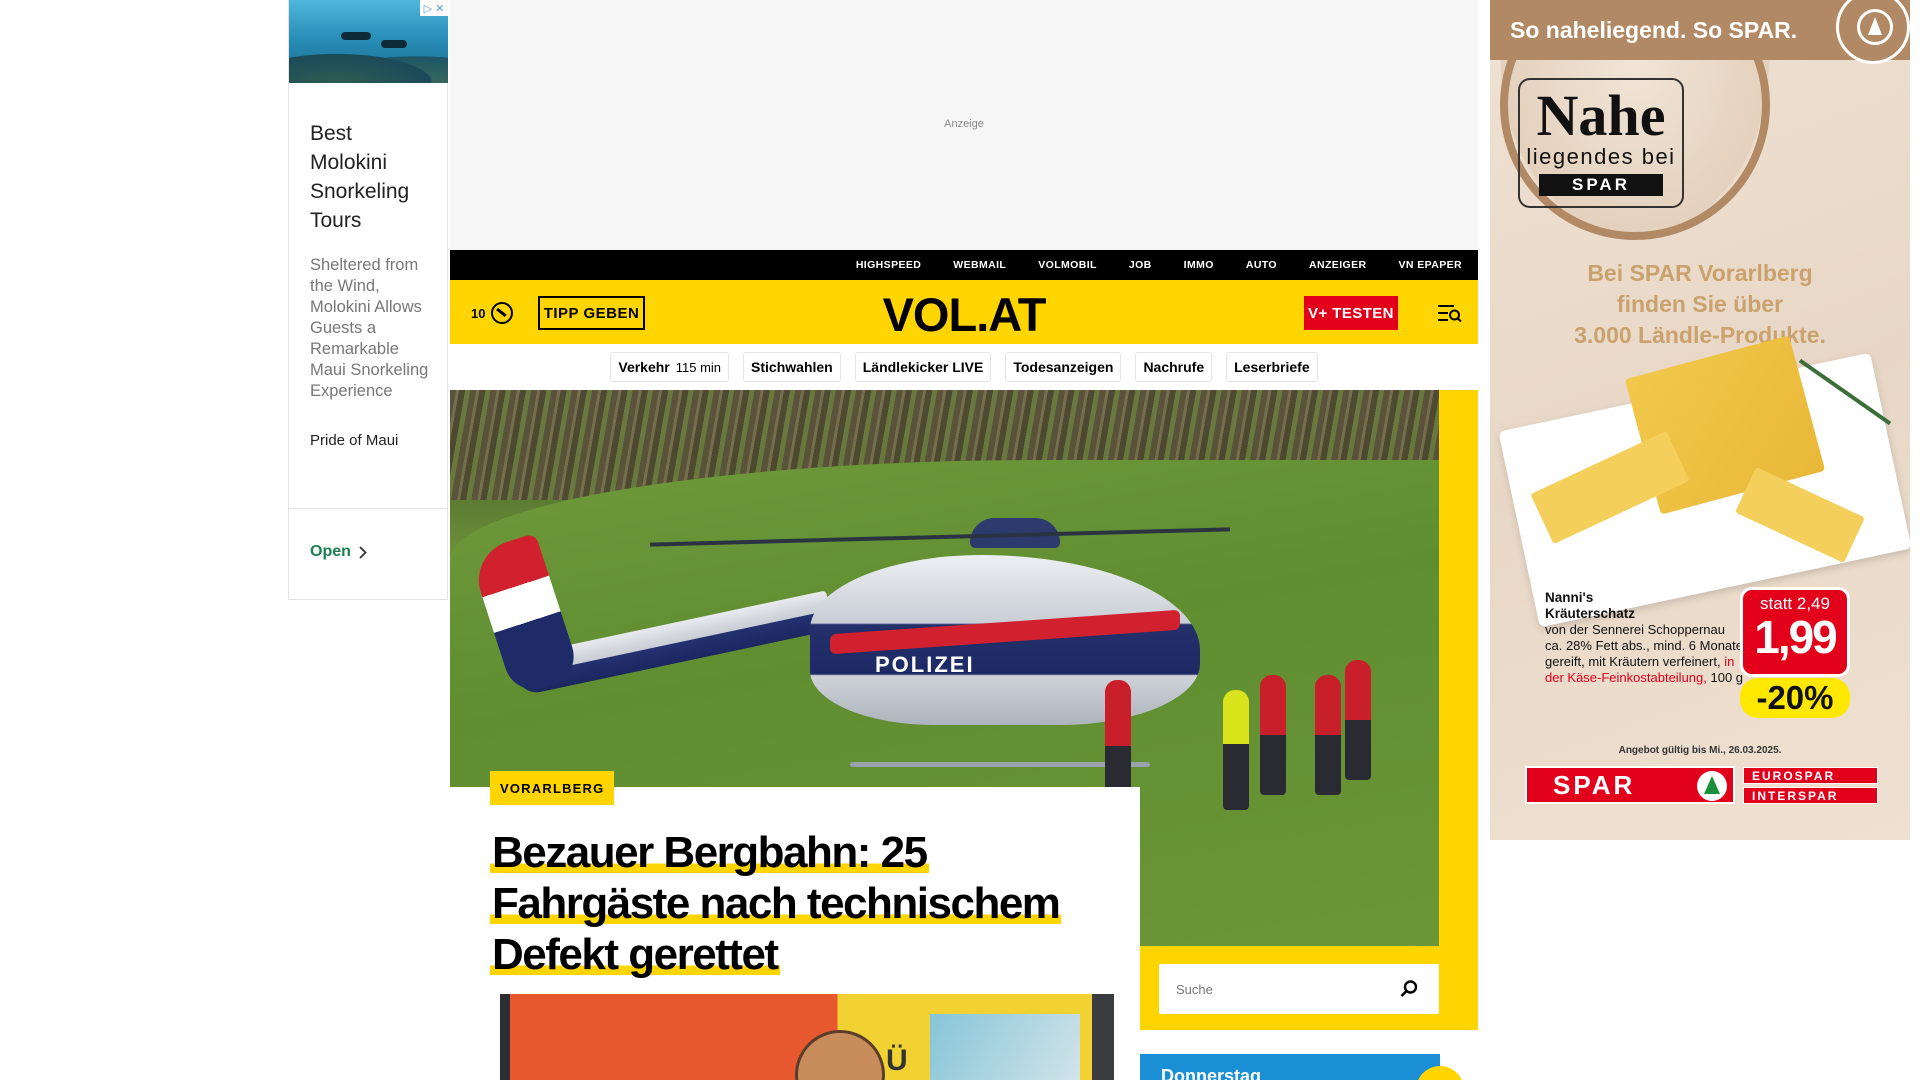 The height and width of the screenshot is (1080, 1920). What do you see at coordinates (1601, 156) in the screenshot?
I see `nahe-small: liegendes bei` at bounding box center [1601, 156].